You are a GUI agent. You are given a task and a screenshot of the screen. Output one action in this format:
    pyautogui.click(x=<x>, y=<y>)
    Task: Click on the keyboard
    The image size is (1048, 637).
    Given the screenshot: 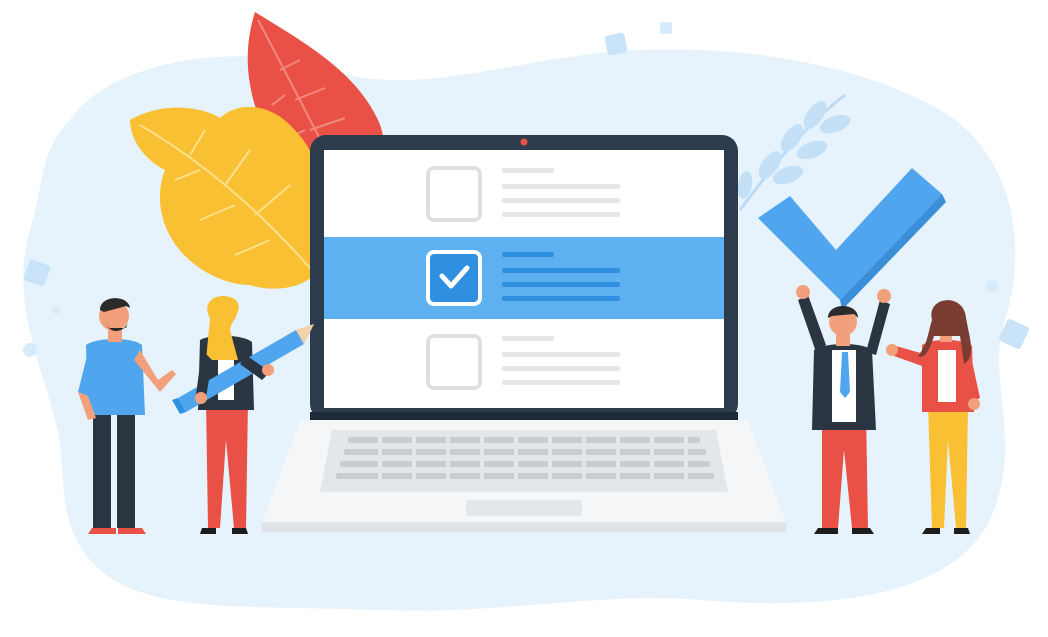 What is the action you would take?
    pyautogui.click(x=524, y=461)
    